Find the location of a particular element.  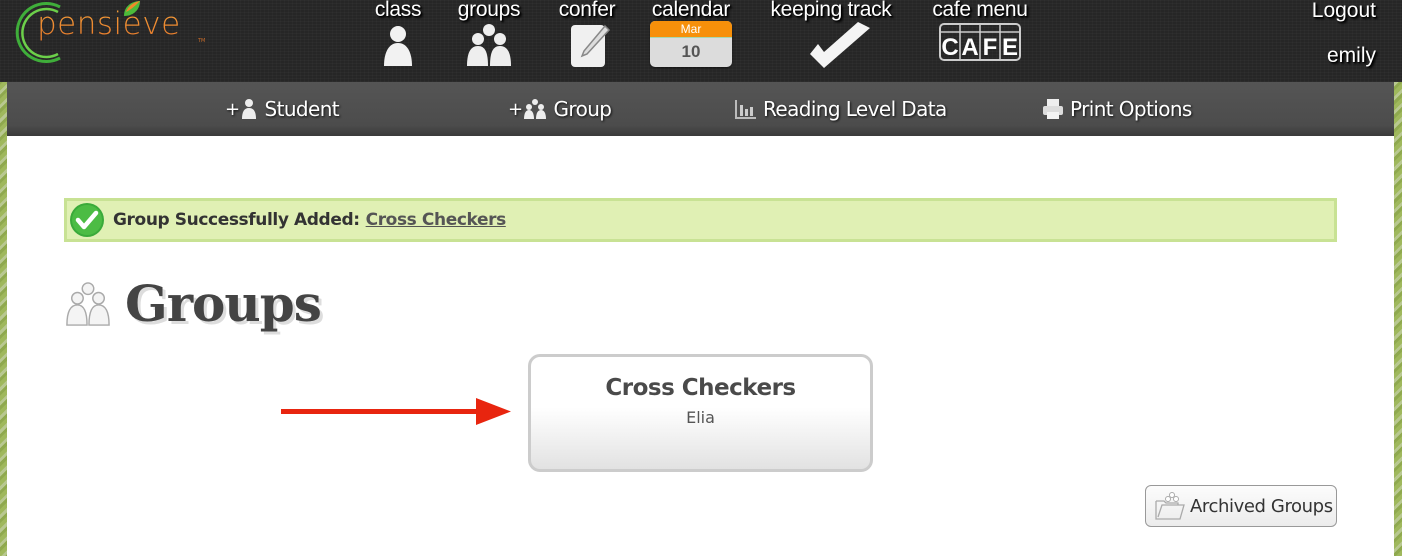

nav-keeping-track: keeping track is located at coordinates (831, 36).